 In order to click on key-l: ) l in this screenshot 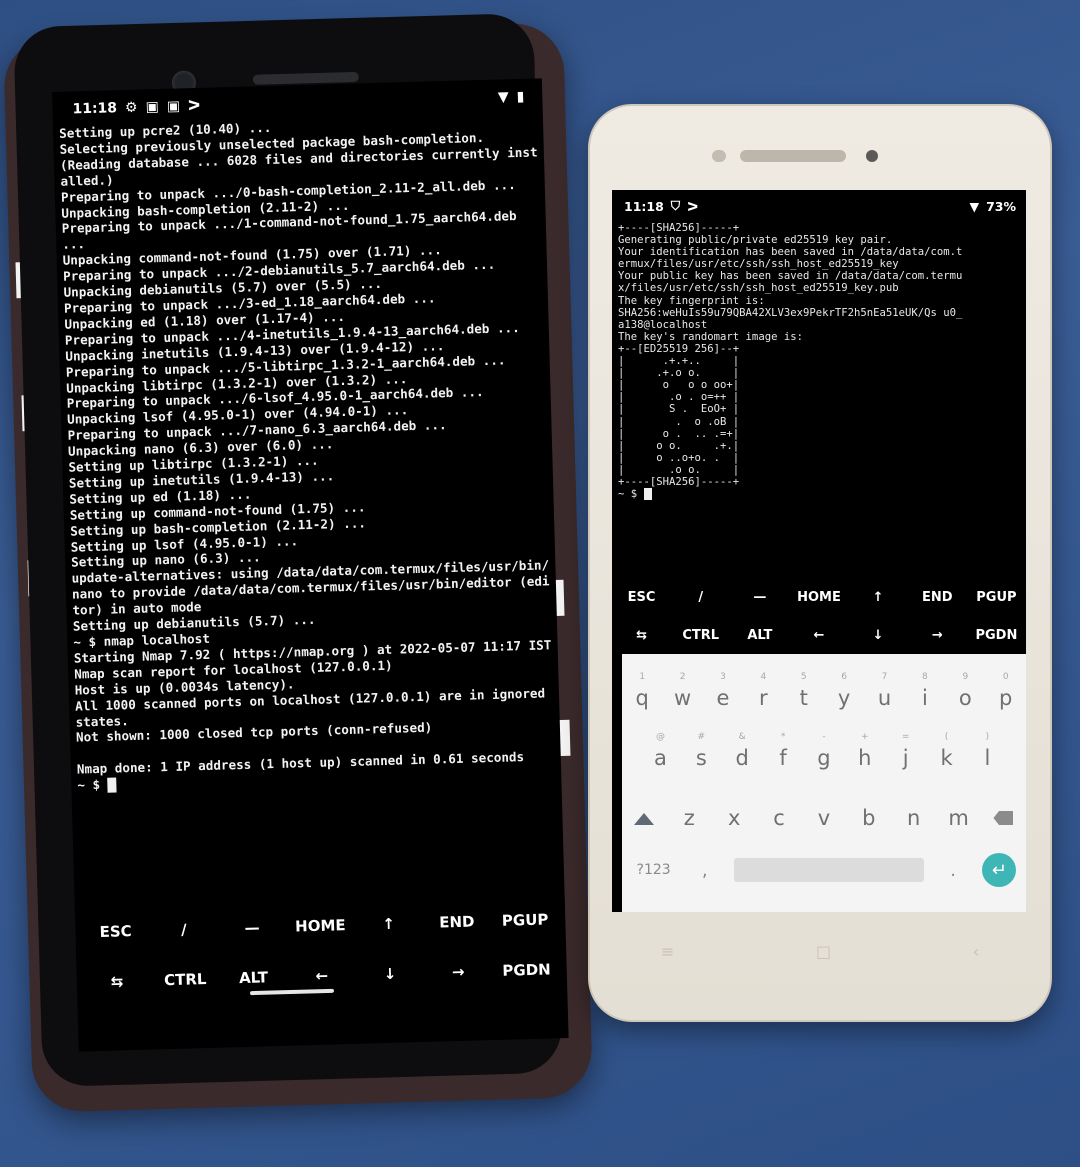, I will do `click(987, 751)`.